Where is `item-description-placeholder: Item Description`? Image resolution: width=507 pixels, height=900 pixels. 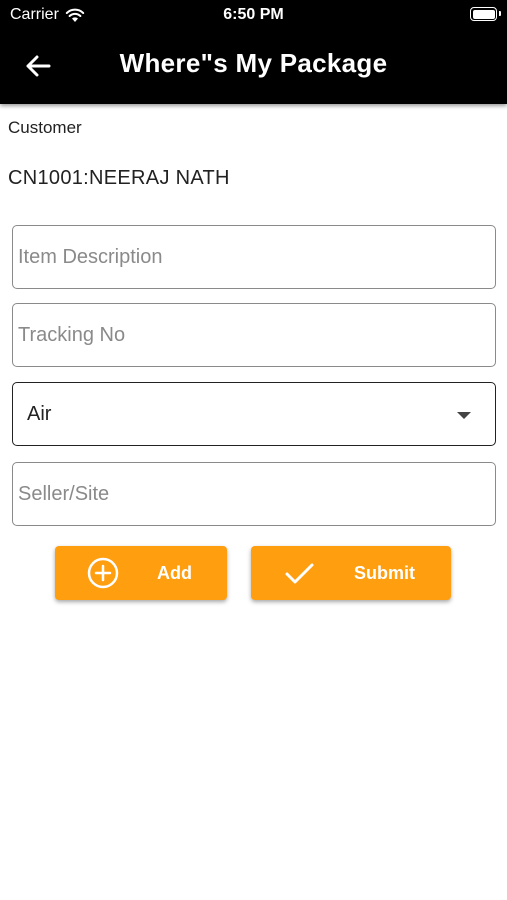 item-description-placeholder: Item Description is located at coordinates (90, 256).